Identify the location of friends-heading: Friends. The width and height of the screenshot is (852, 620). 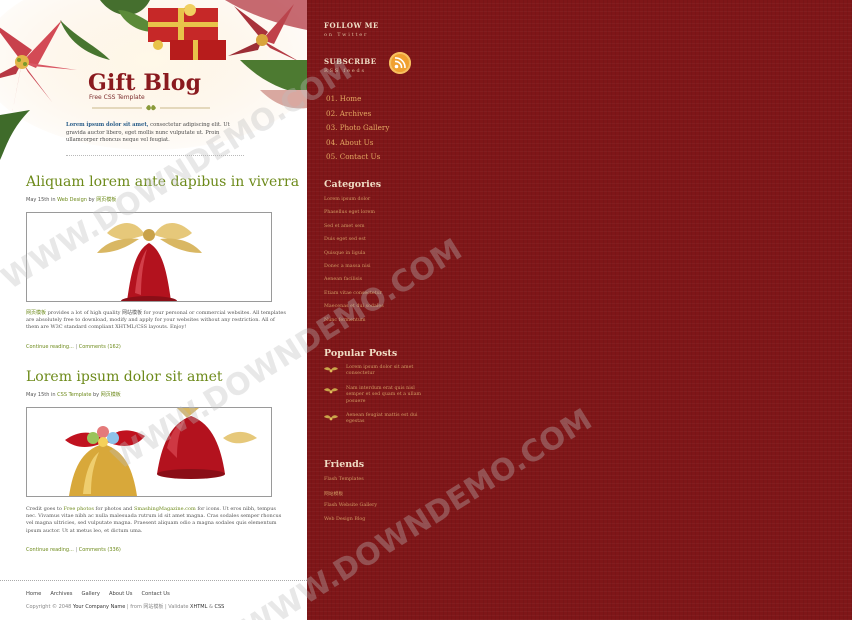
(344, 464).